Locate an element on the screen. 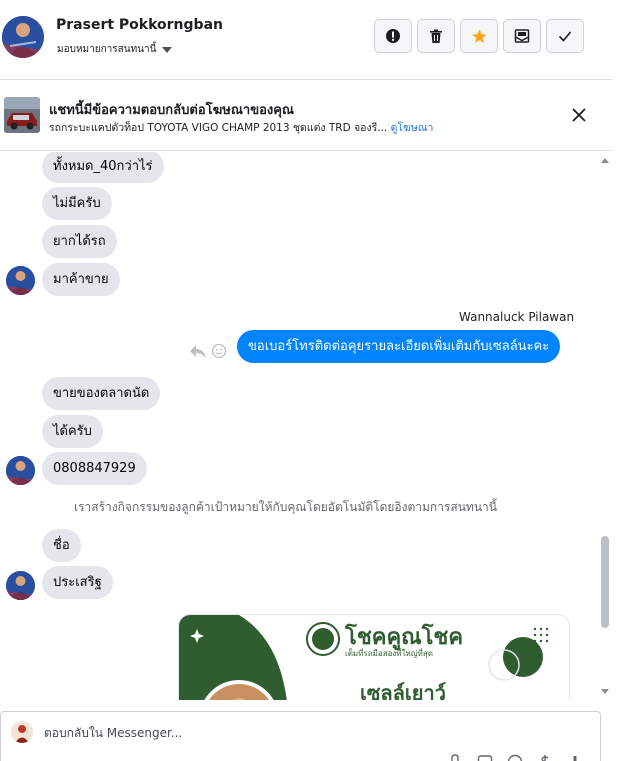  photo-icon is located at coordinates (485, 757).